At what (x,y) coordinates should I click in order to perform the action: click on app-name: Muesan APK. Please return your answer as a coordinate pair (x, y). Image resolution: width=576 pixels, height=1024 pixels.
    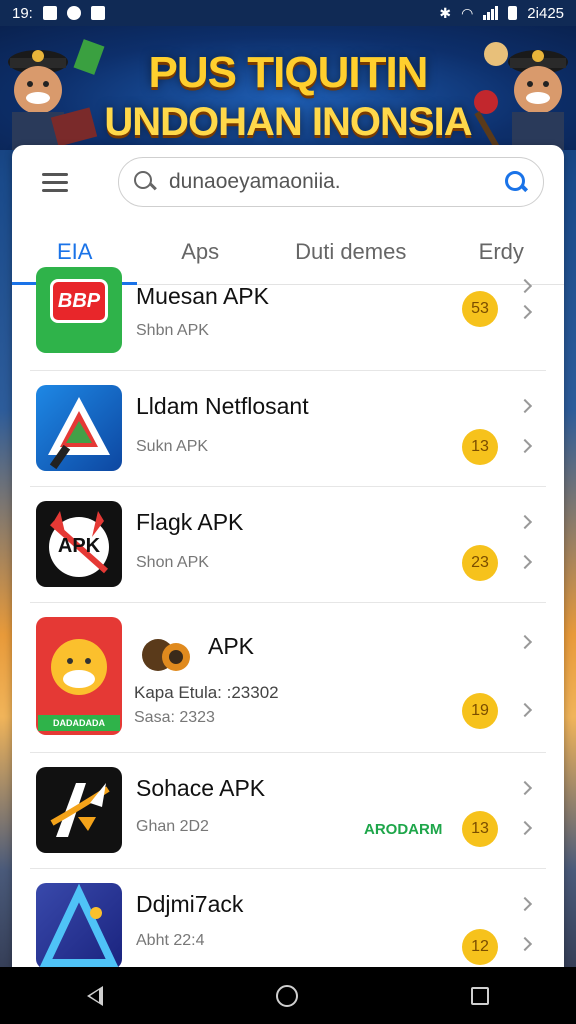
    Looking at the image, I should click on (202, 296).